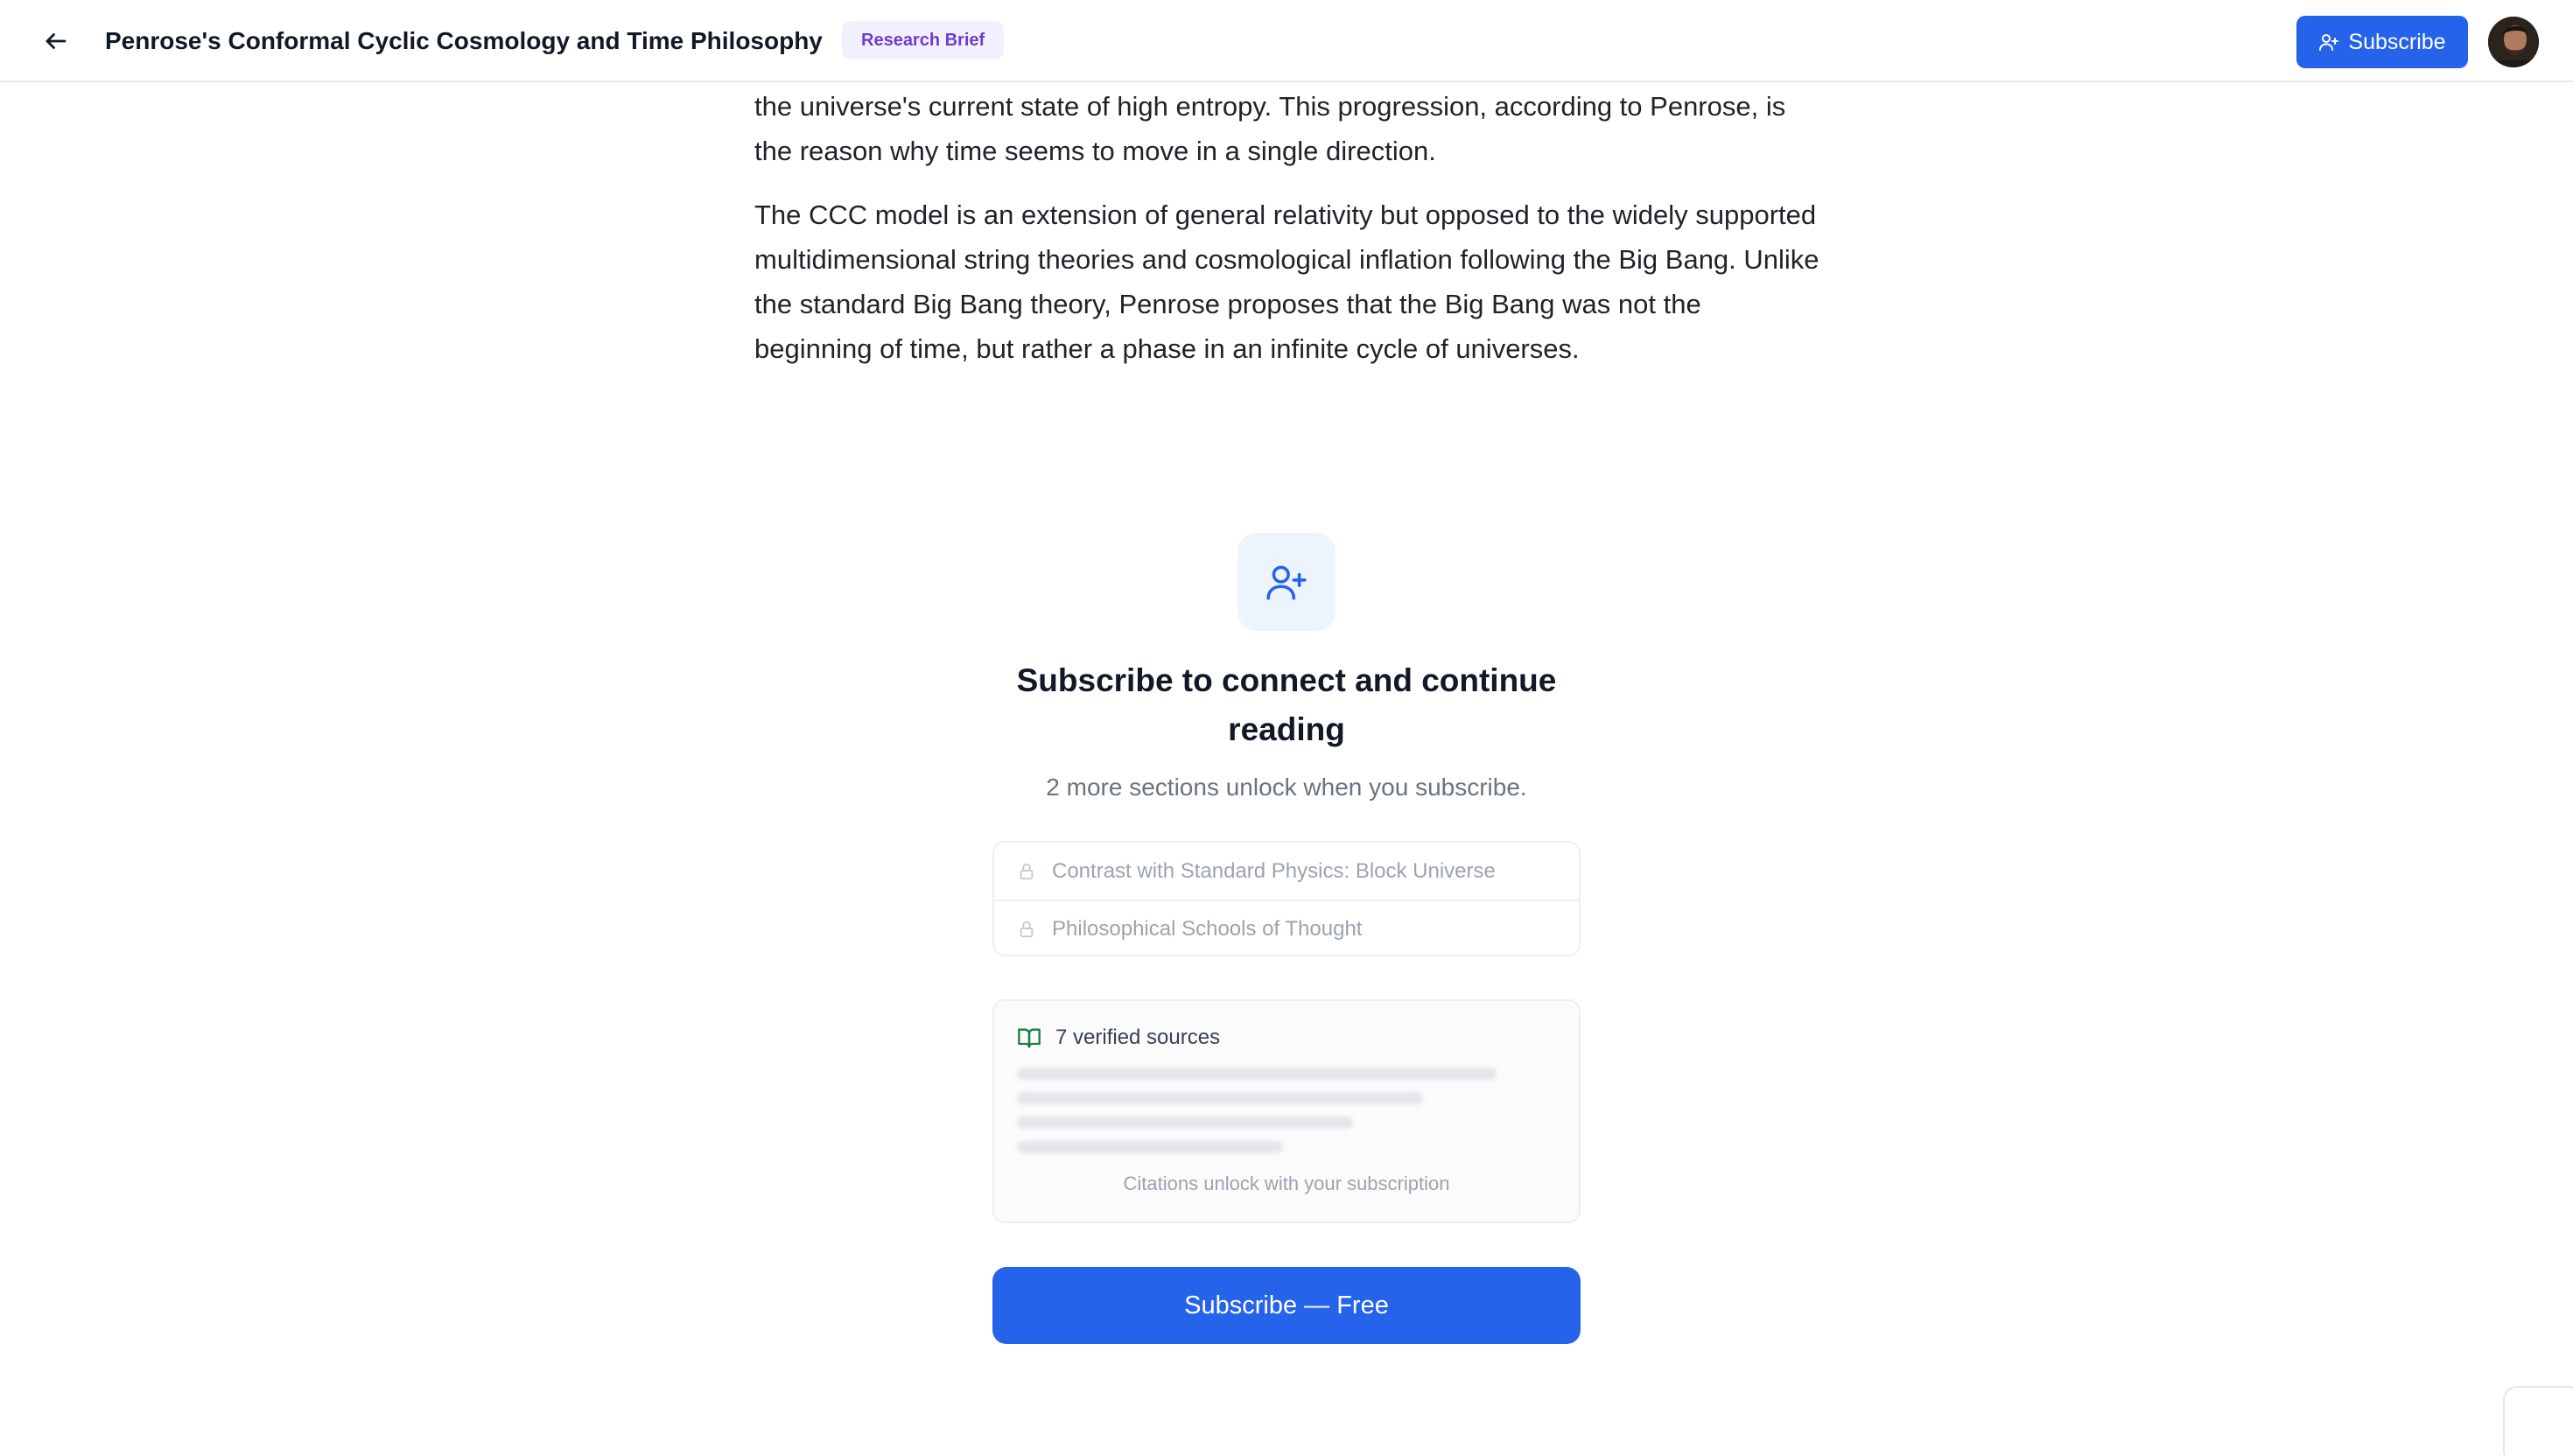  Describe the element at coordinates (923, 40) in the screenshot. I see `research-brief-badge: Research Brief` at that location.